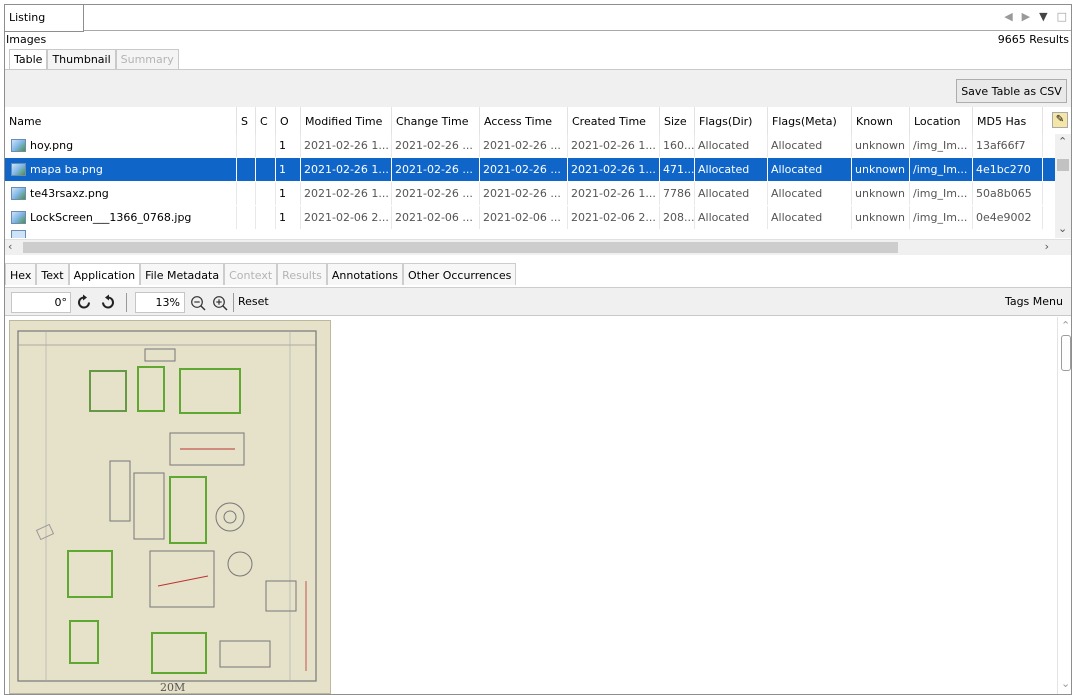 This screenshot has width=1076, height=695. Describe the element at coordinates (1063, 165) in the screenshot. I see `table-vertical-thumb` at that location.